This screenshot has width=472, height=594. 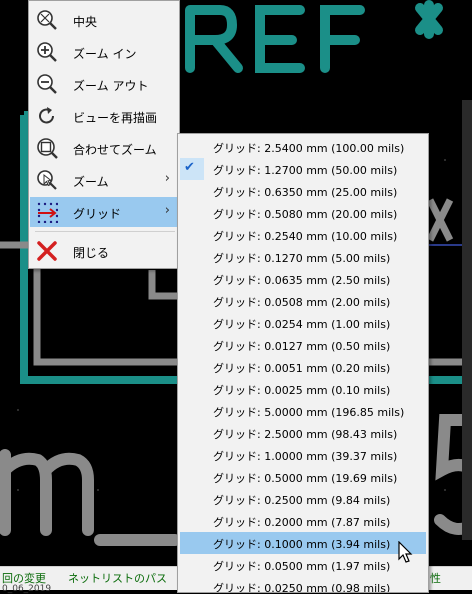 I want to click on status-item-property: 性, so click(x=435, y=578).